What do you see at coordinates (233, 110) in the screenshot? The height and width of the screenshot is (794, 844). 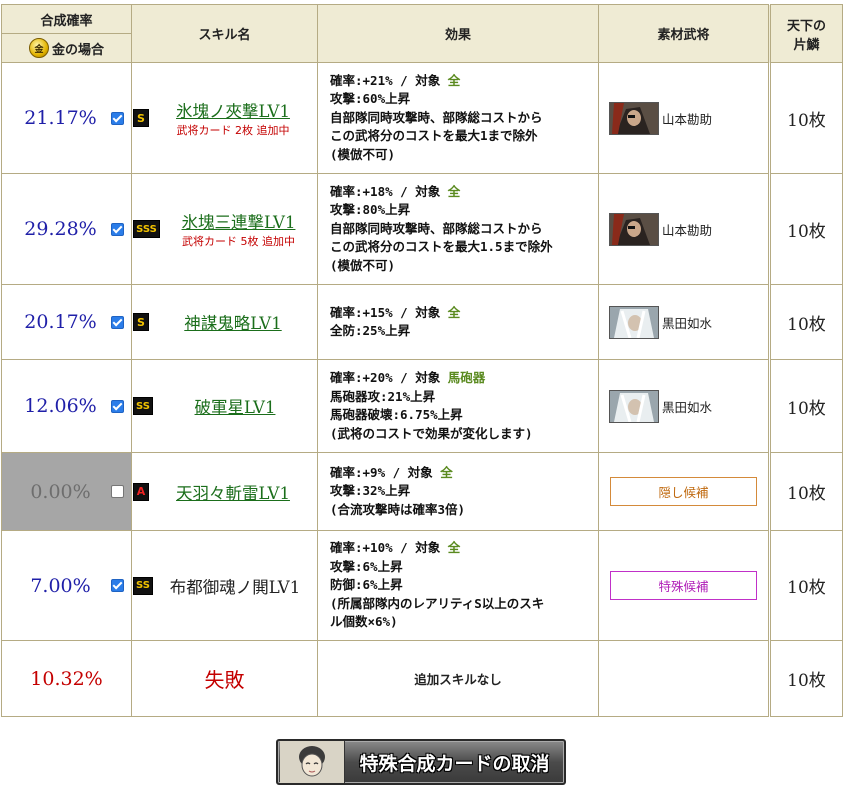 I see `skill-name-link: 氷塊ノ夾撃LV1` at bounding box center [233, 110].